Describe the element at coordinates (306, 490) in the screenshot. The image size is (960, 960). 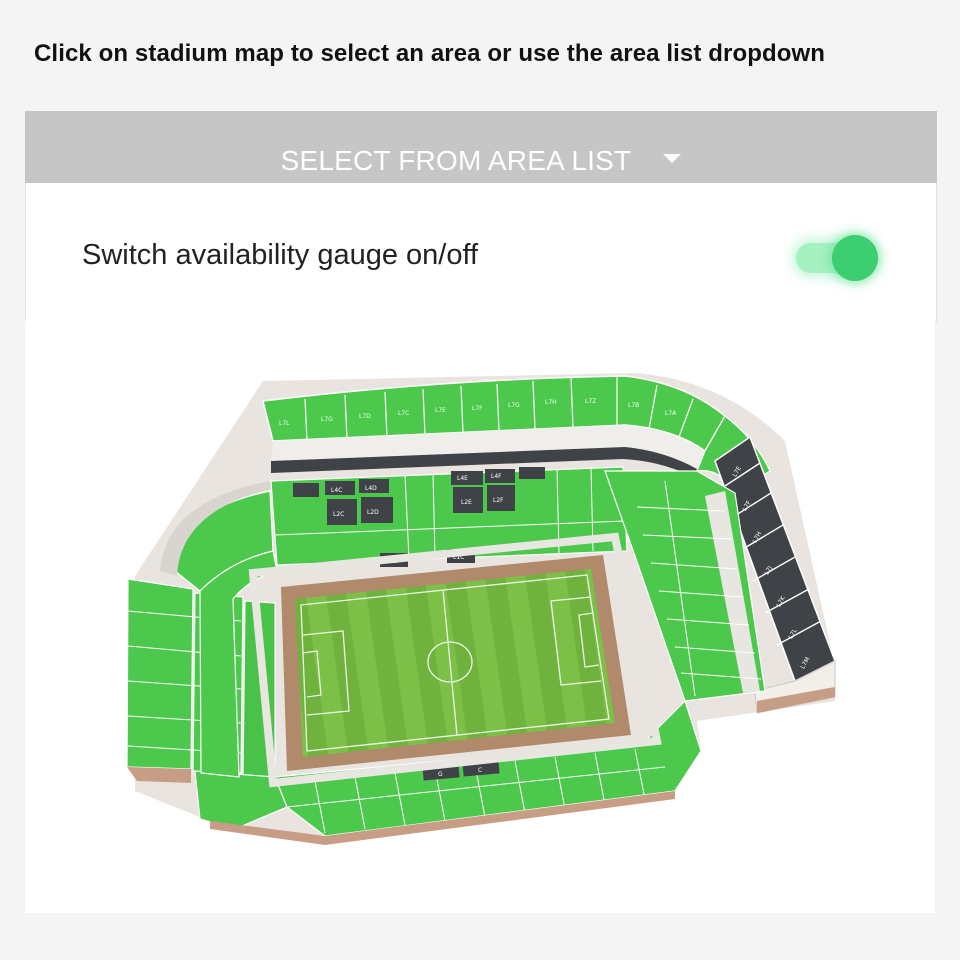
I see `box-L4B` at that location.